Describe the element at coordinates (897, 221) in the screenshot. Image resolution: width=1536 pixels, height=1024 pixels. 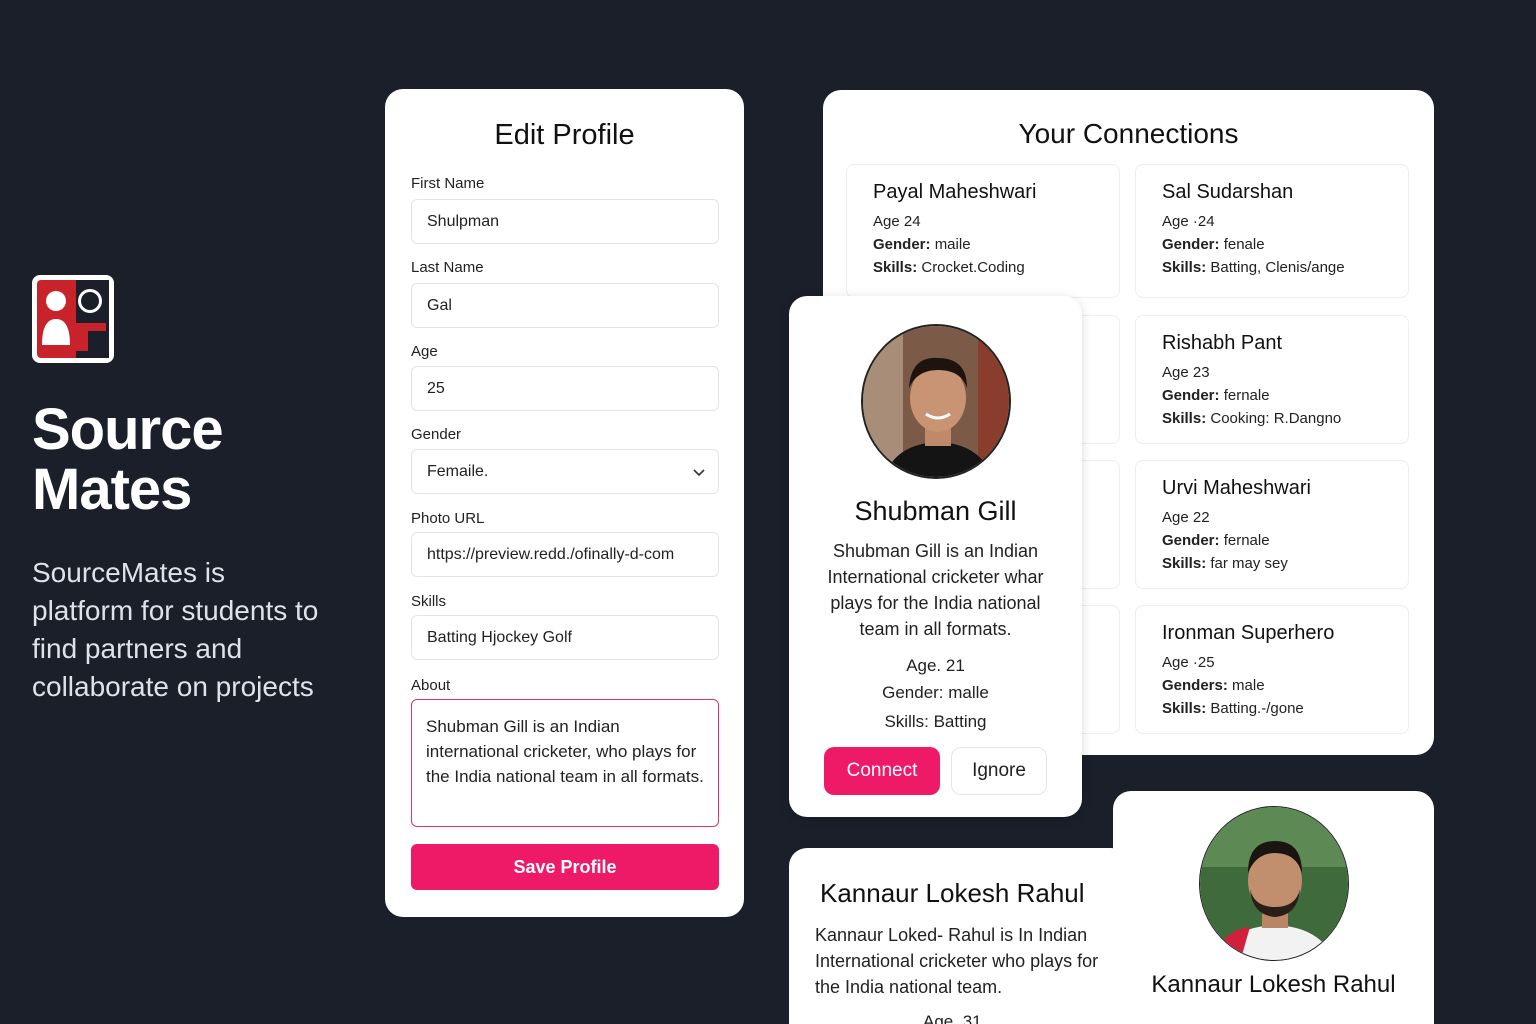
I see `connection-age: Age 24` at that location.